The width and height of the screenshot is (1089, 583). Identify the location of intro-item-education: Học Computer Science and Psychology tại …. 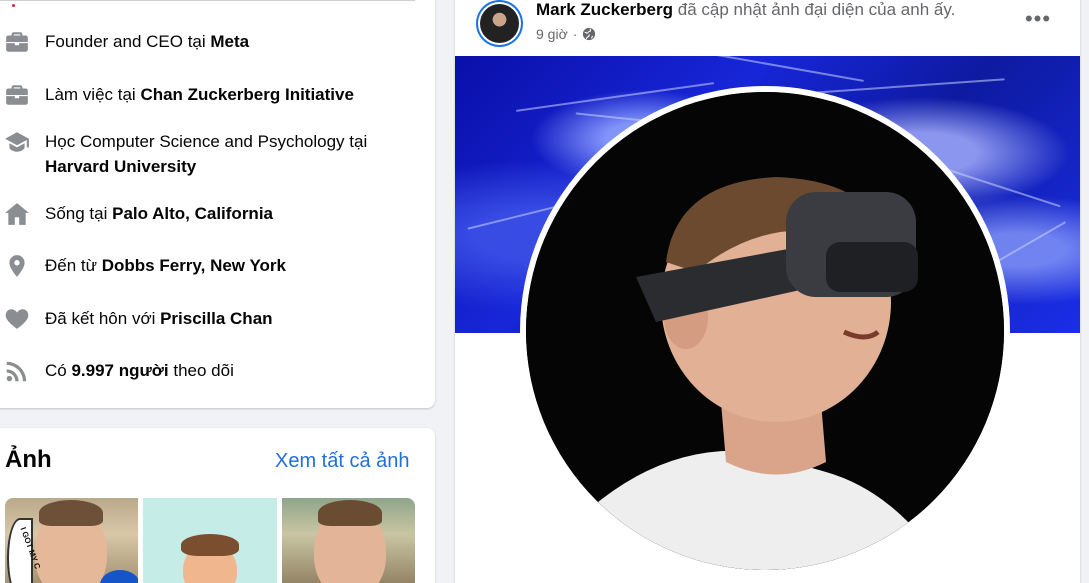
(202, 154).